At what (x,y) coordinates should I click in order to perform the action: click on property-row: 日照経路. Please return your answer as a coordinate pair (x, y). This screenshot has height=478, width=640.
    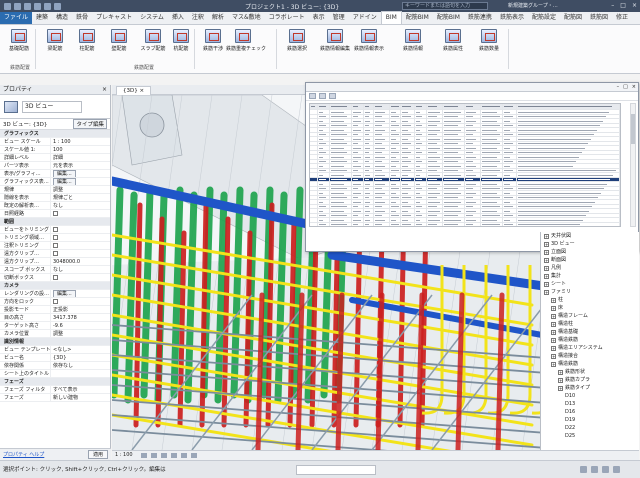
    Looking at the image, I should click on (55, 214).